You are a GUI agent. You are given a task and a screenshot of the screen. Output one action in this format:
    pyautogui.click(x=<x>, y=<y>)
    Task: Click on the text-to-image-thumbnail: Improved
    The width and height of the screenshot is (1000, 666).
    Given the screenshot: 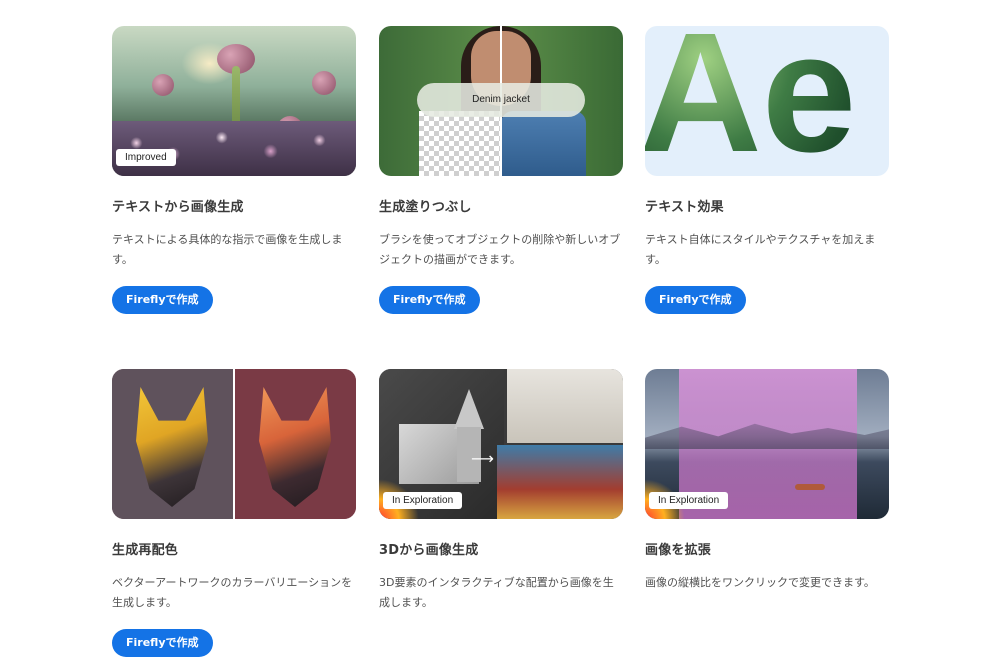 What is the action you would take?
    pyautogui.click(x=234, y=101)
    